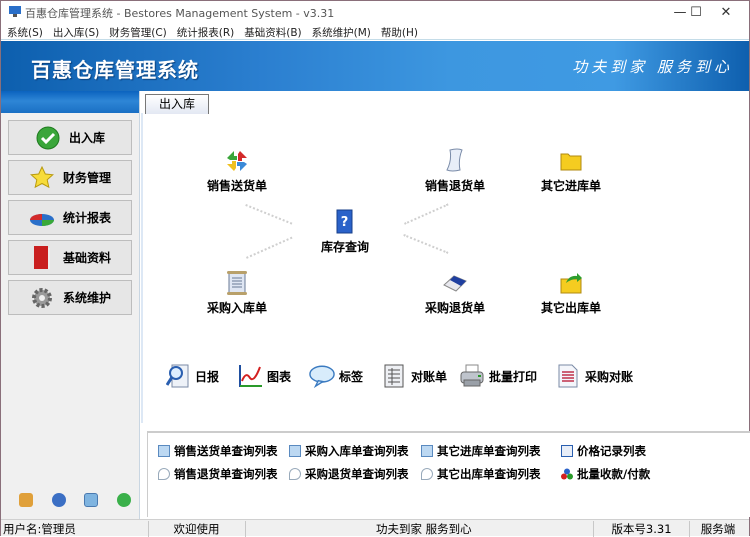  What do you see at coordinates (24, 31) in the screenshot?
I see `menu-system: 系统(S)` at bounding box center [24, 31].